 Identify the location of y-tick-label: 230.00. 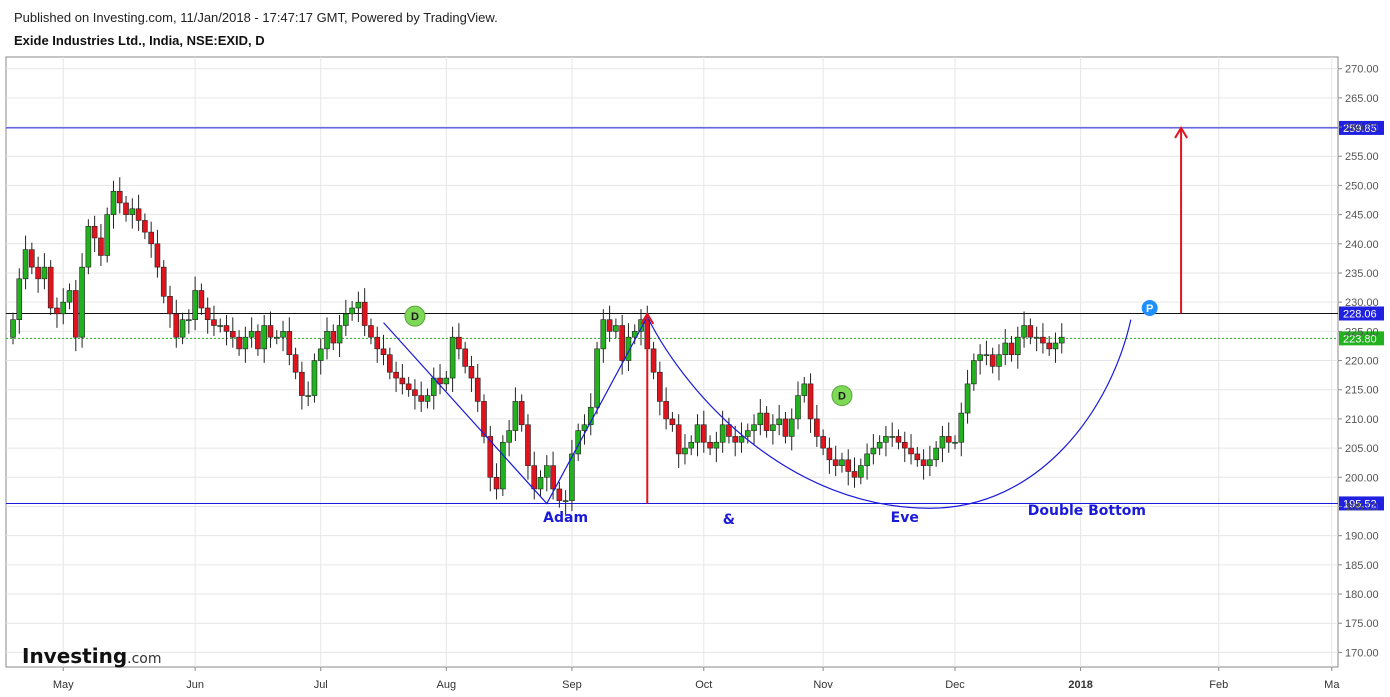
(1362, 303).